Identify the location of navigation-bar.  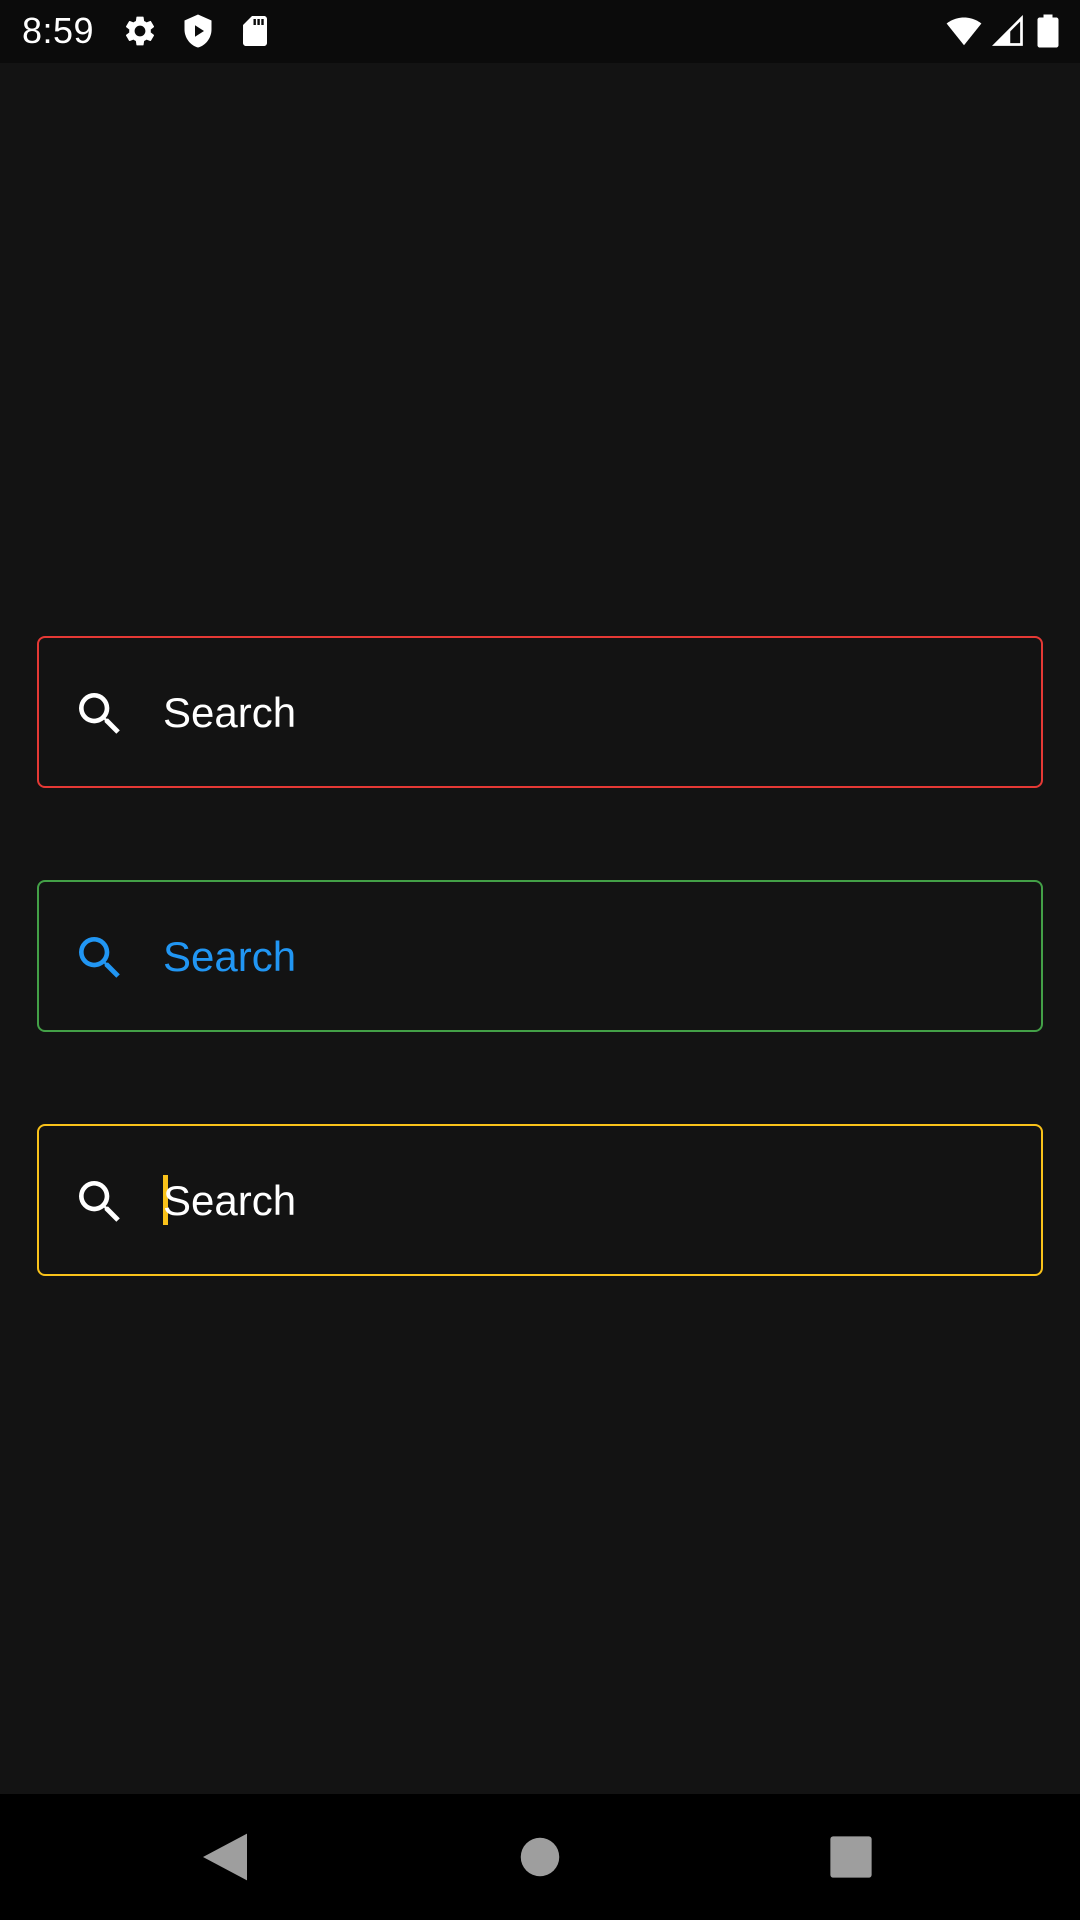
(540, 1857).